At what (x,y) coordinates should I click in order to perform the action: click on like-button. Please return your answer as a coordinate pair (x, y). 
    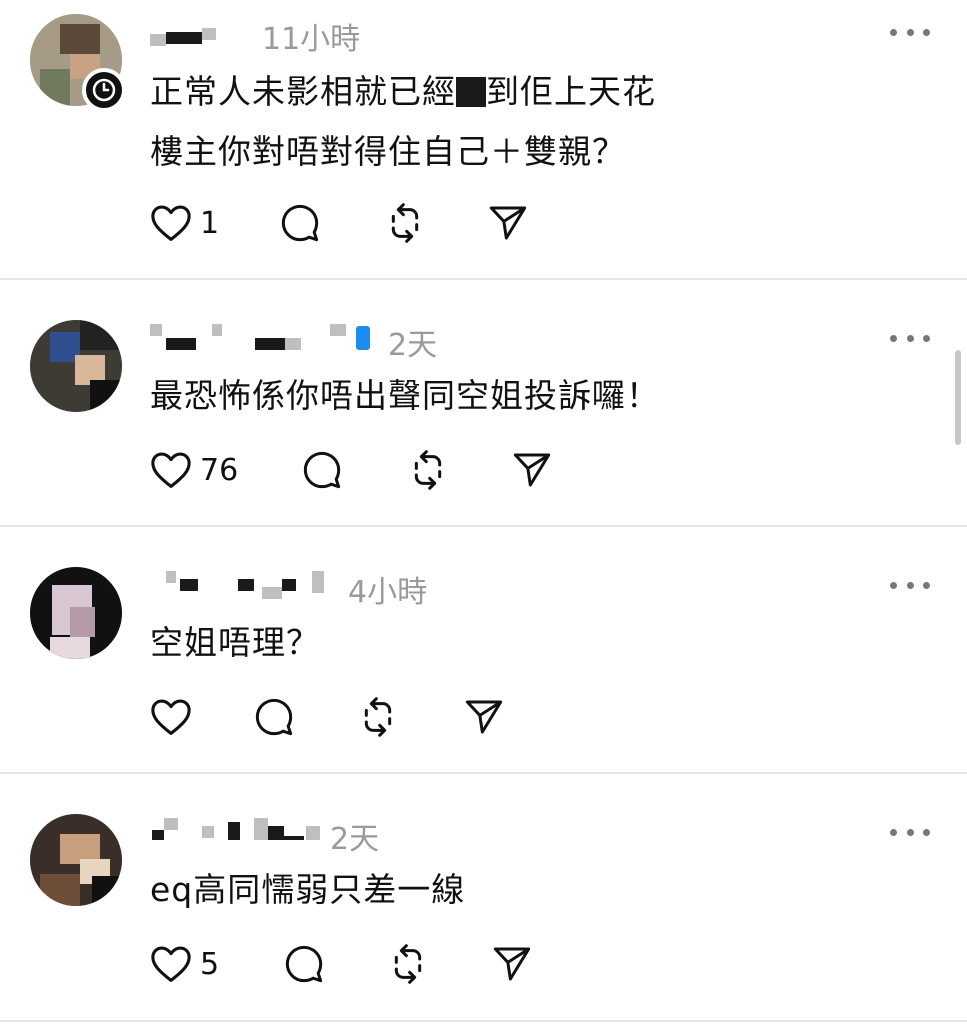
    Looking at the image, I should click on (175, 717).